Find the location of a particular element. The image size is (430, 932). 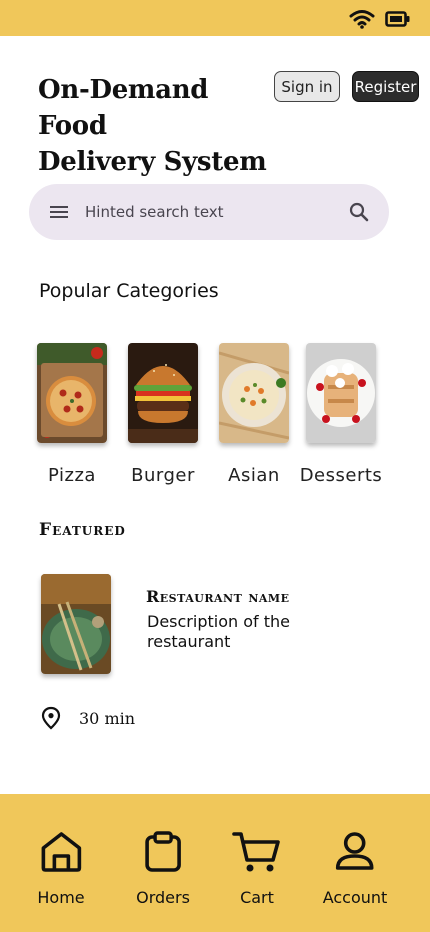

cart-icon is located at coordinates (256, 852).